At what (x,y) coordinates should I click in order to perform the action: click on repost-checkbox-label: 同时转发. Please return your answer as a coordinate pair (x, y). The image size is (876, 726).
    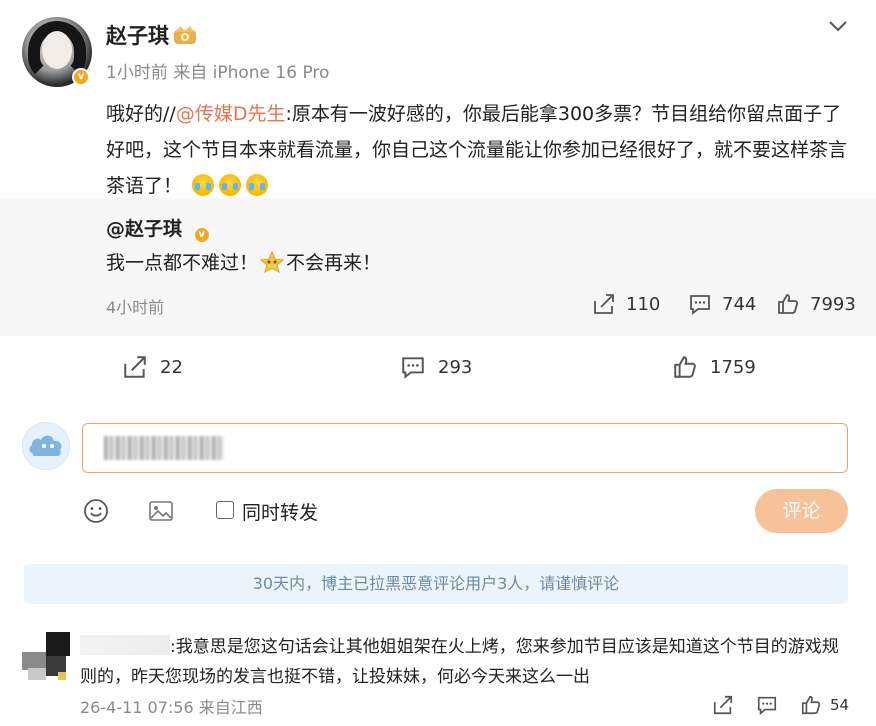
    Looking at the image, I should click on (280, 511).